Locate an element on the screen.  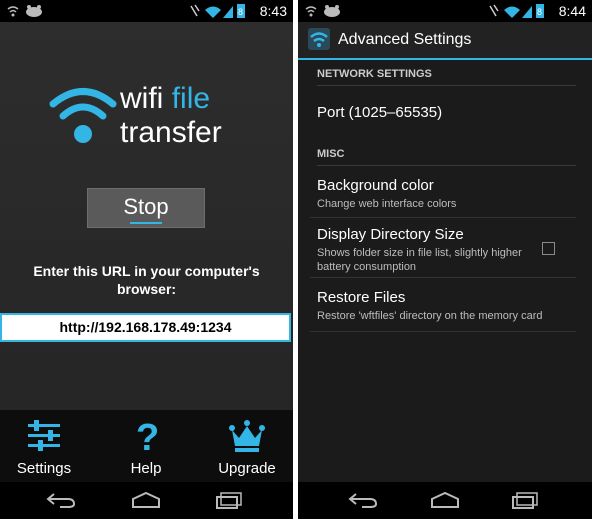
app-logo: wifi file transfer is located at coordinates (148, 128).